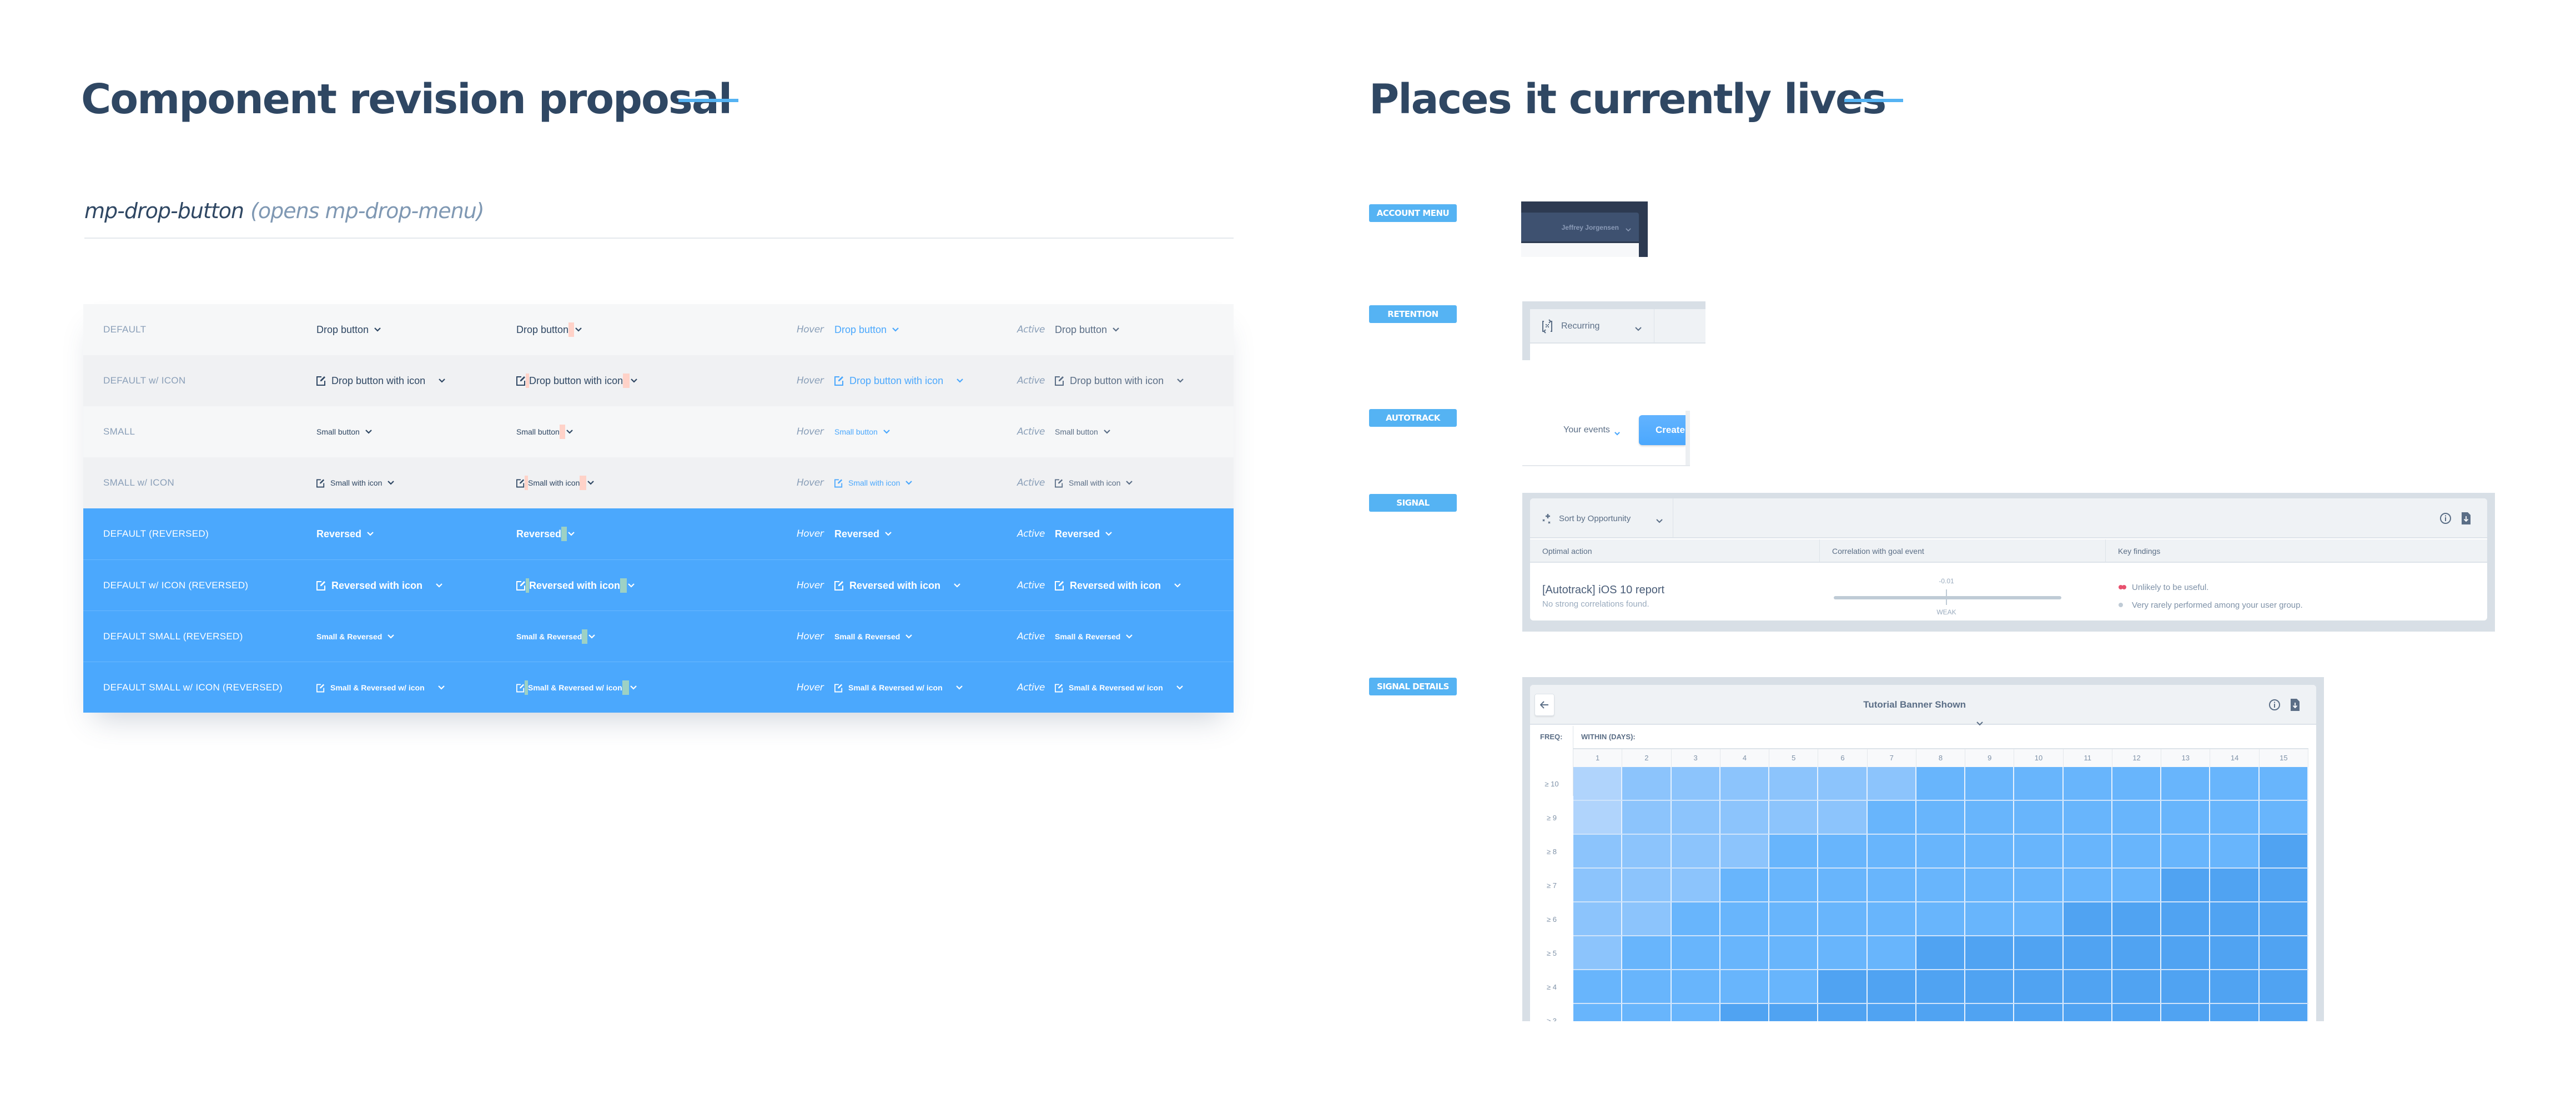 This screenshot has height=1110, width=2576. Describe the element at coordinates (2466, 518) in the screenshot. I see `download-file-icon` at that location.